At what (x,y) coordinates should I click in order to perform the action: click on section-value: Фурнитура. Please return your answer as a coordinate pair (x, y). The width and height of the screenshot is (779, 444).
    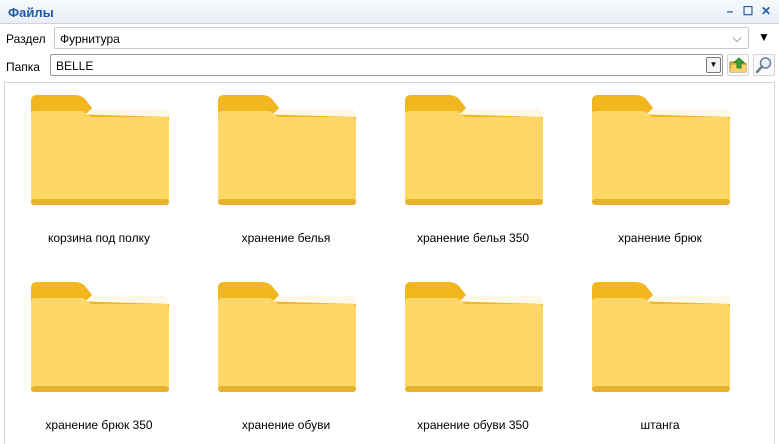
    Looking at the image, I should click on (90, 39).